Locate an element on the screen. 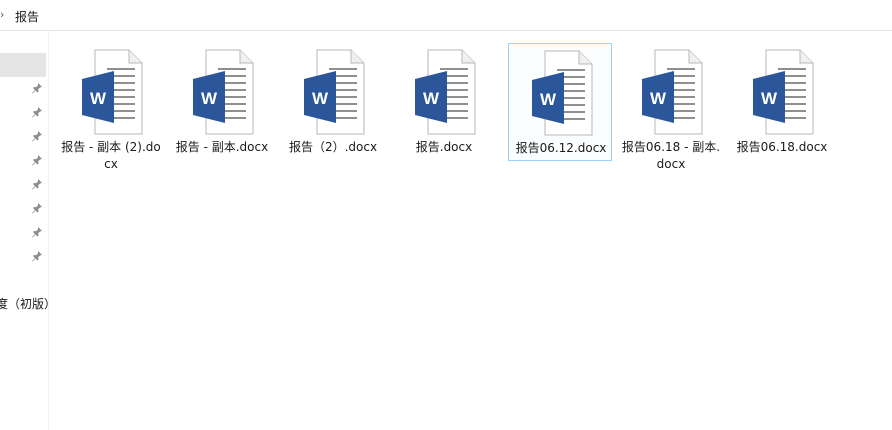 The image size is (892, 430). file-item: W 报告06.18.docx is located at coordinates (782, 102).